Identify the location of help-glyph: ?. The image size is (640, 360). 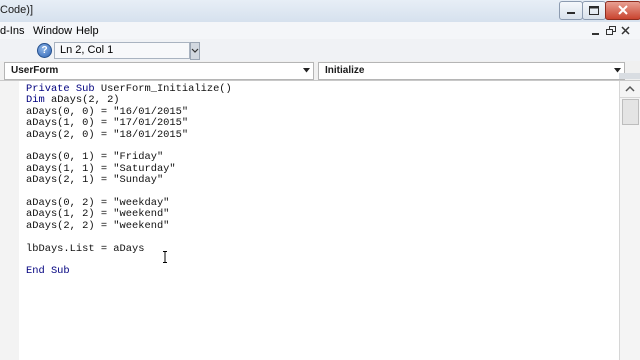
(44, 50).